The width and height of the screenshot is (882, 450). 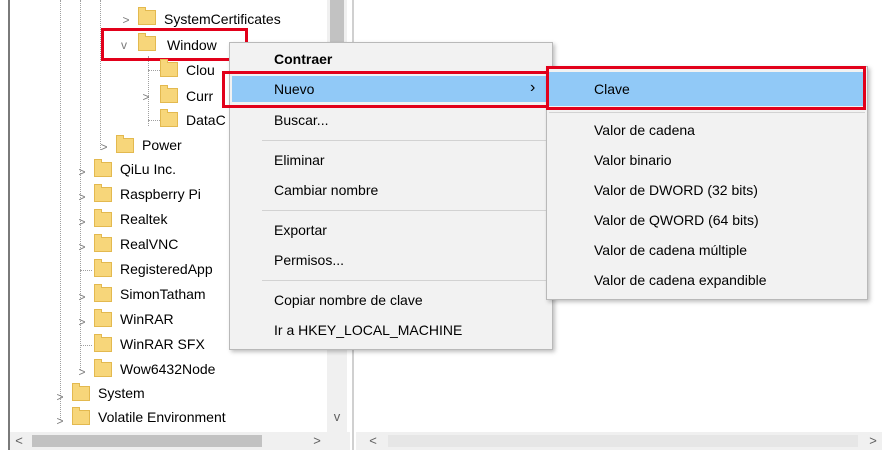 What do you see at coordinates (163, 294) in the screenshot?
I see `tree-item-simontatham: SimonTatham` at bounding box center [163, 294].